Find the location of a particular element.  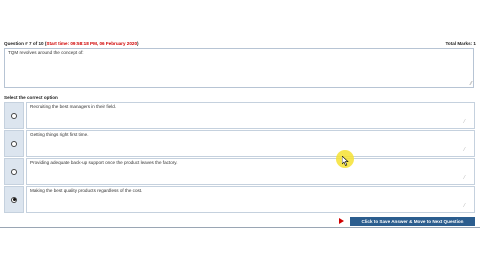

option-row-2: Getting things right first time. ⁄ is located at coordinates (239, 143).